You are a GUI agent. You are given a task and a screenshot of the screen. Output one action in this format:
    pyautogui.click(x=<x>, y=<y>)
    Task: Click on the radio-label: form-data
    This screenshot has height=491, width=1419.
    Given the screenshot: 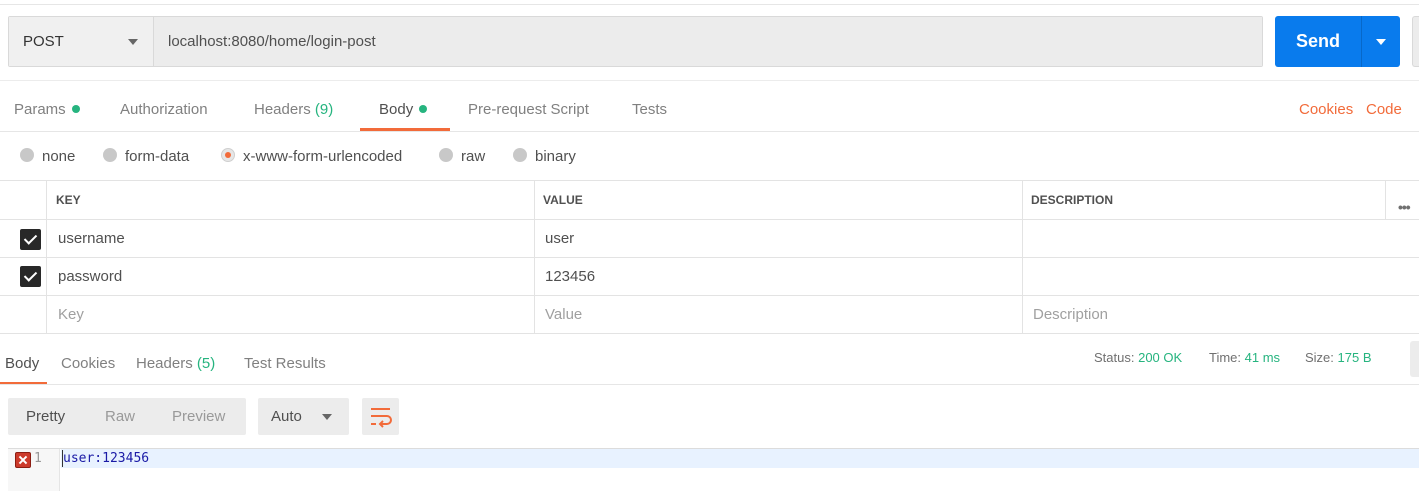 What is the action you would take?
    pyautogui.click(x=157, y=156)
    